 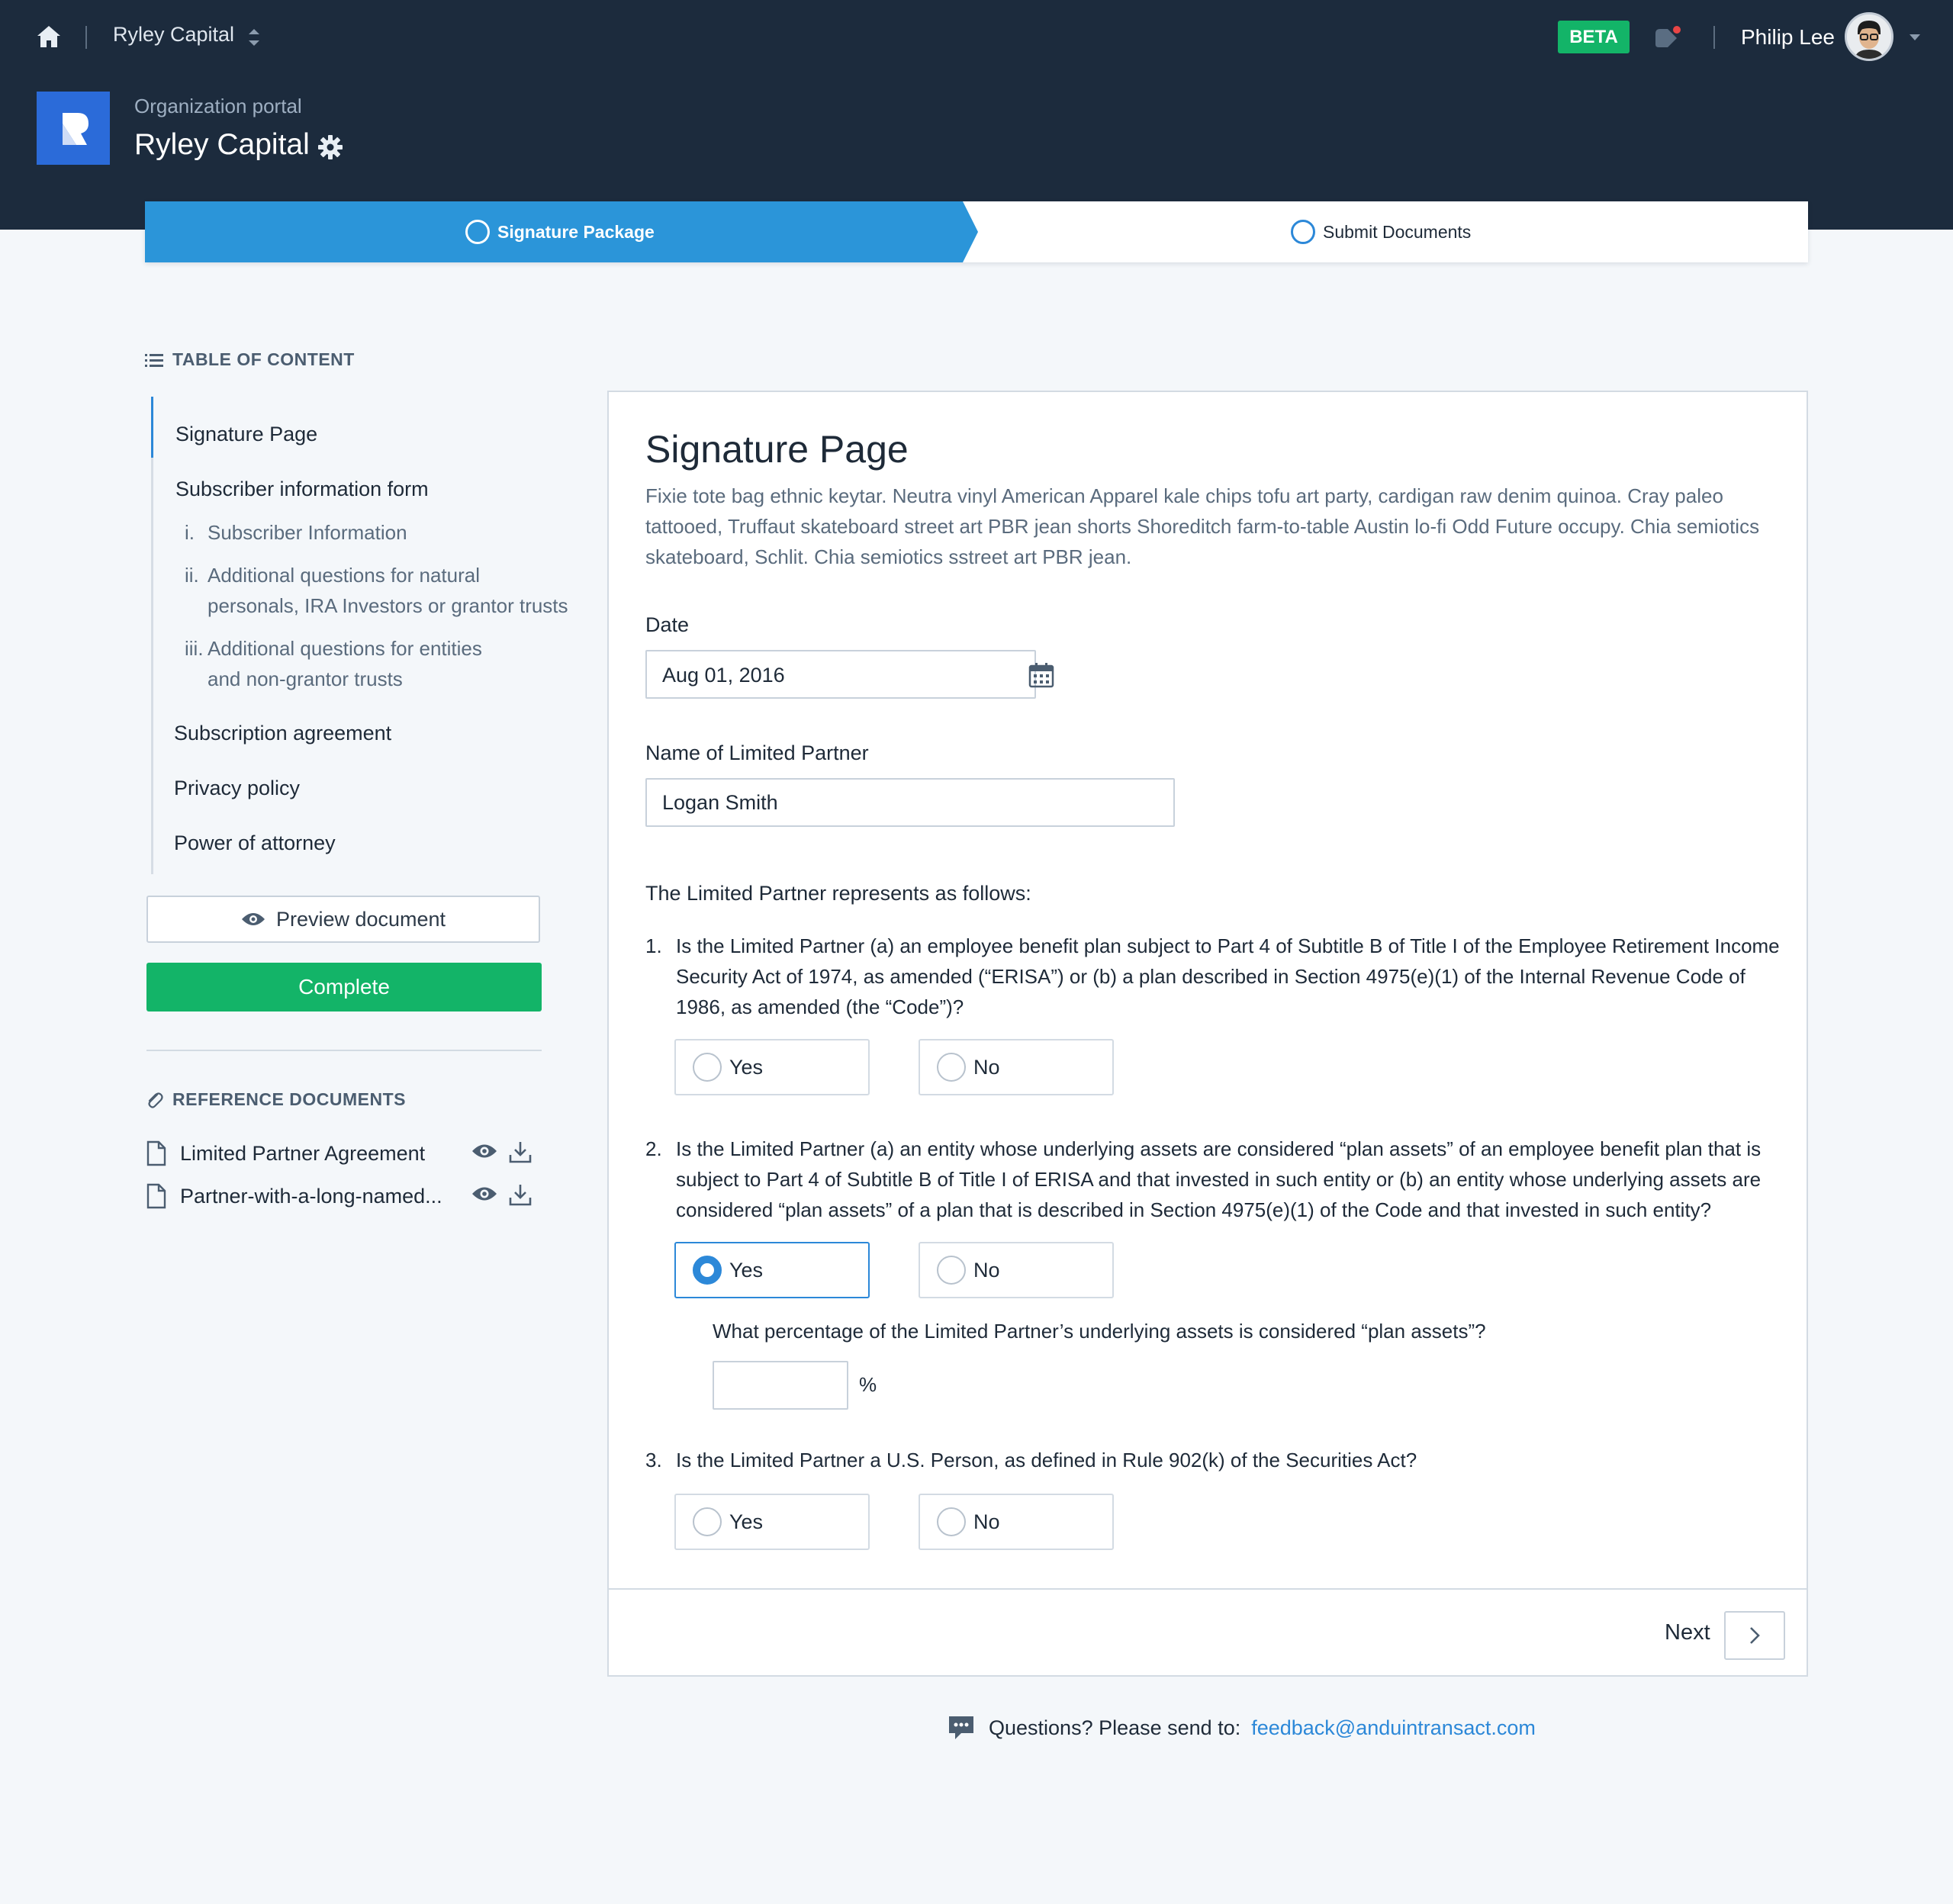 What do you see at coordinates (302, 489) in the screenshot?
I see `toc-item-subscriber-information-form: Subscriber information form` at bounding box center [302, 489].